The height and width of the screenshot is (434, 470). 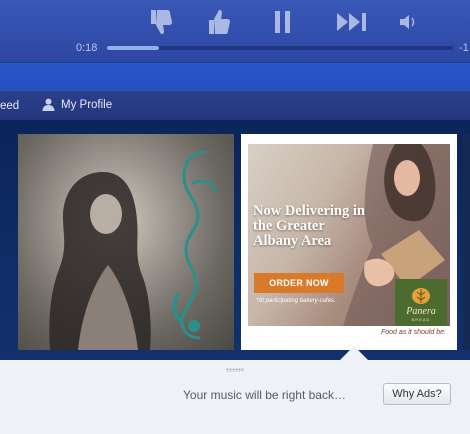 I want to click on tooltip-pointer, so click(x=354, y=353).